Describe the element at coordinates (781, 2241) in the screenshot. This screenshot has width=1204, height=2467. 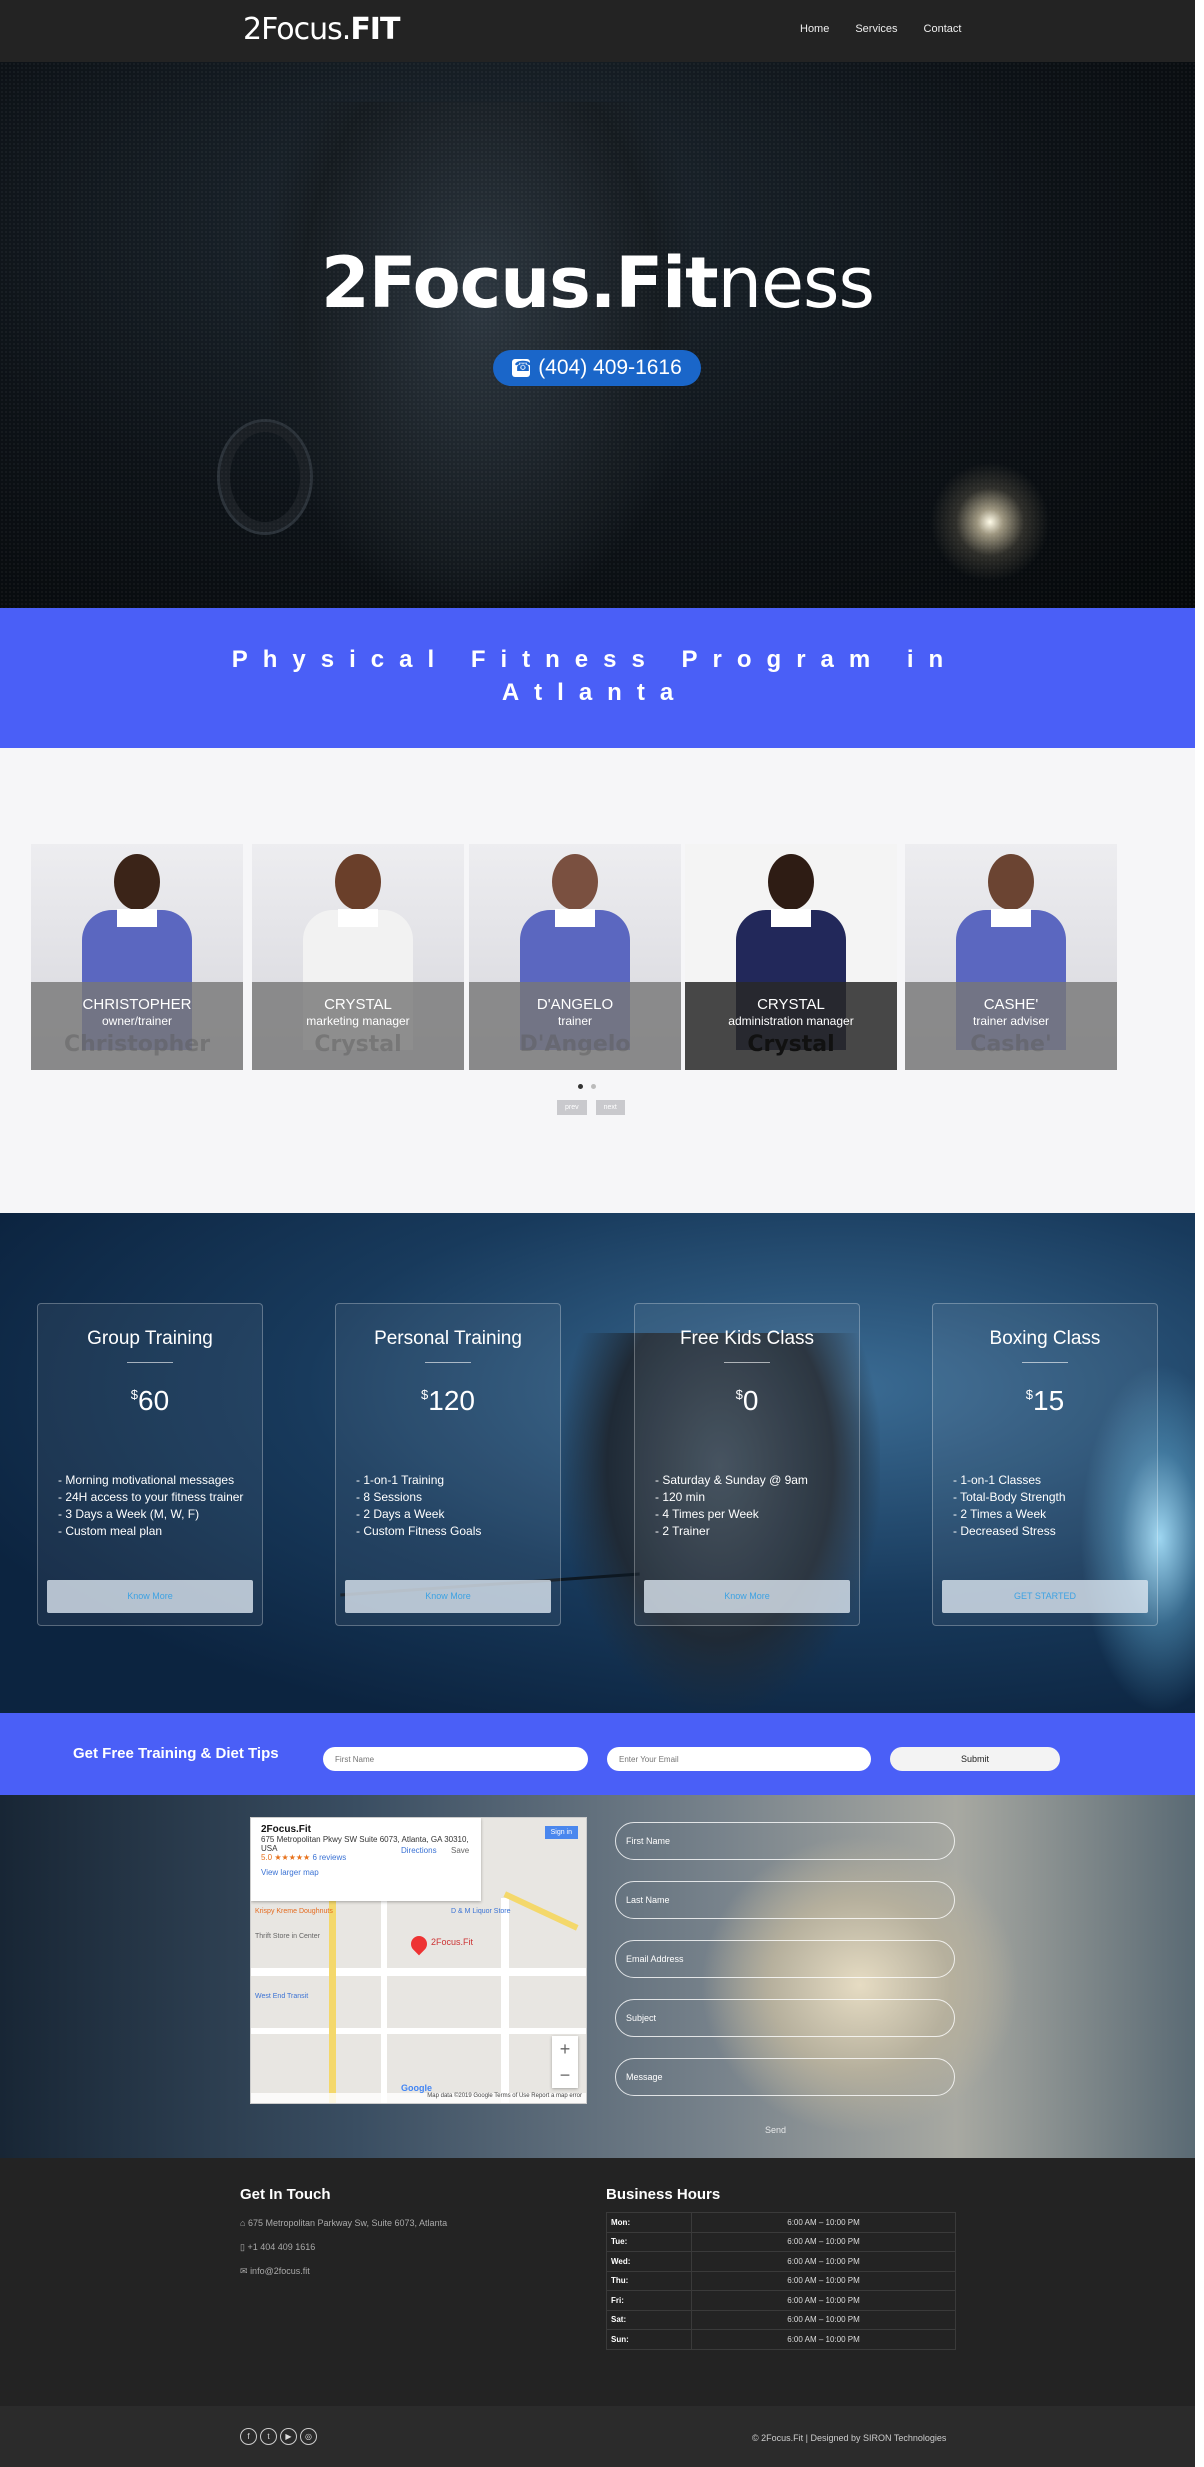
I see `table-row: Tue: 6:00 AM – 10:00 PM` at that location.